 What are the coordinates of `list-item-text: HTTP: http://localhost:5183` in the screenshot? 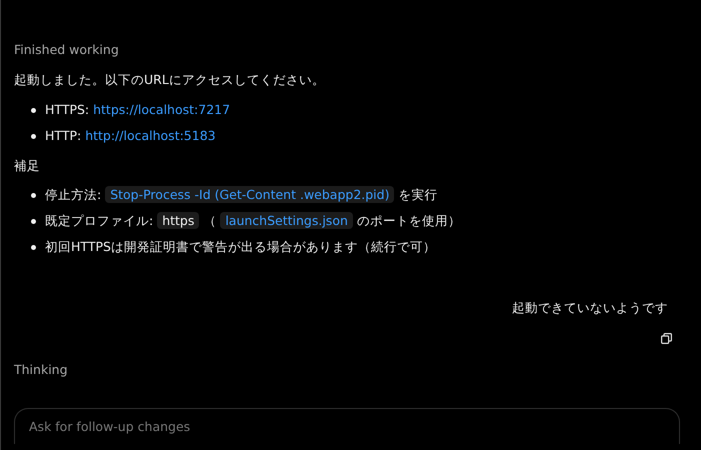 It's located at (130, 136).